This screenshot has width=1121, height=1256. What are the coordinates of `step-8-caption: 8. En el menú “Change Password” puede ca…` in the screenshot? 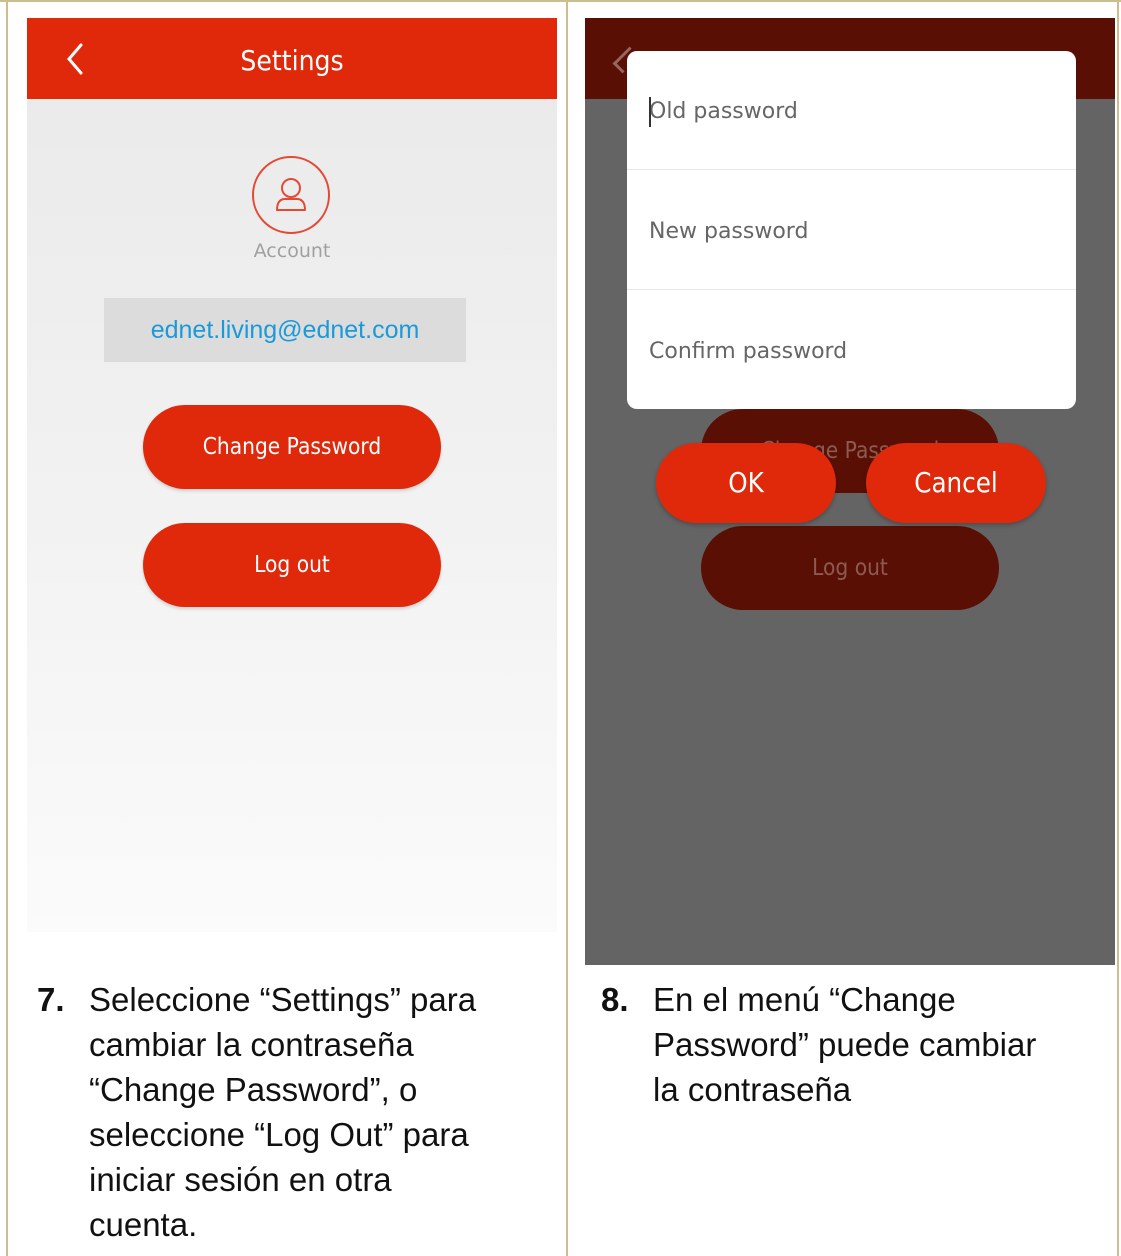 It's located at (851, 1052).